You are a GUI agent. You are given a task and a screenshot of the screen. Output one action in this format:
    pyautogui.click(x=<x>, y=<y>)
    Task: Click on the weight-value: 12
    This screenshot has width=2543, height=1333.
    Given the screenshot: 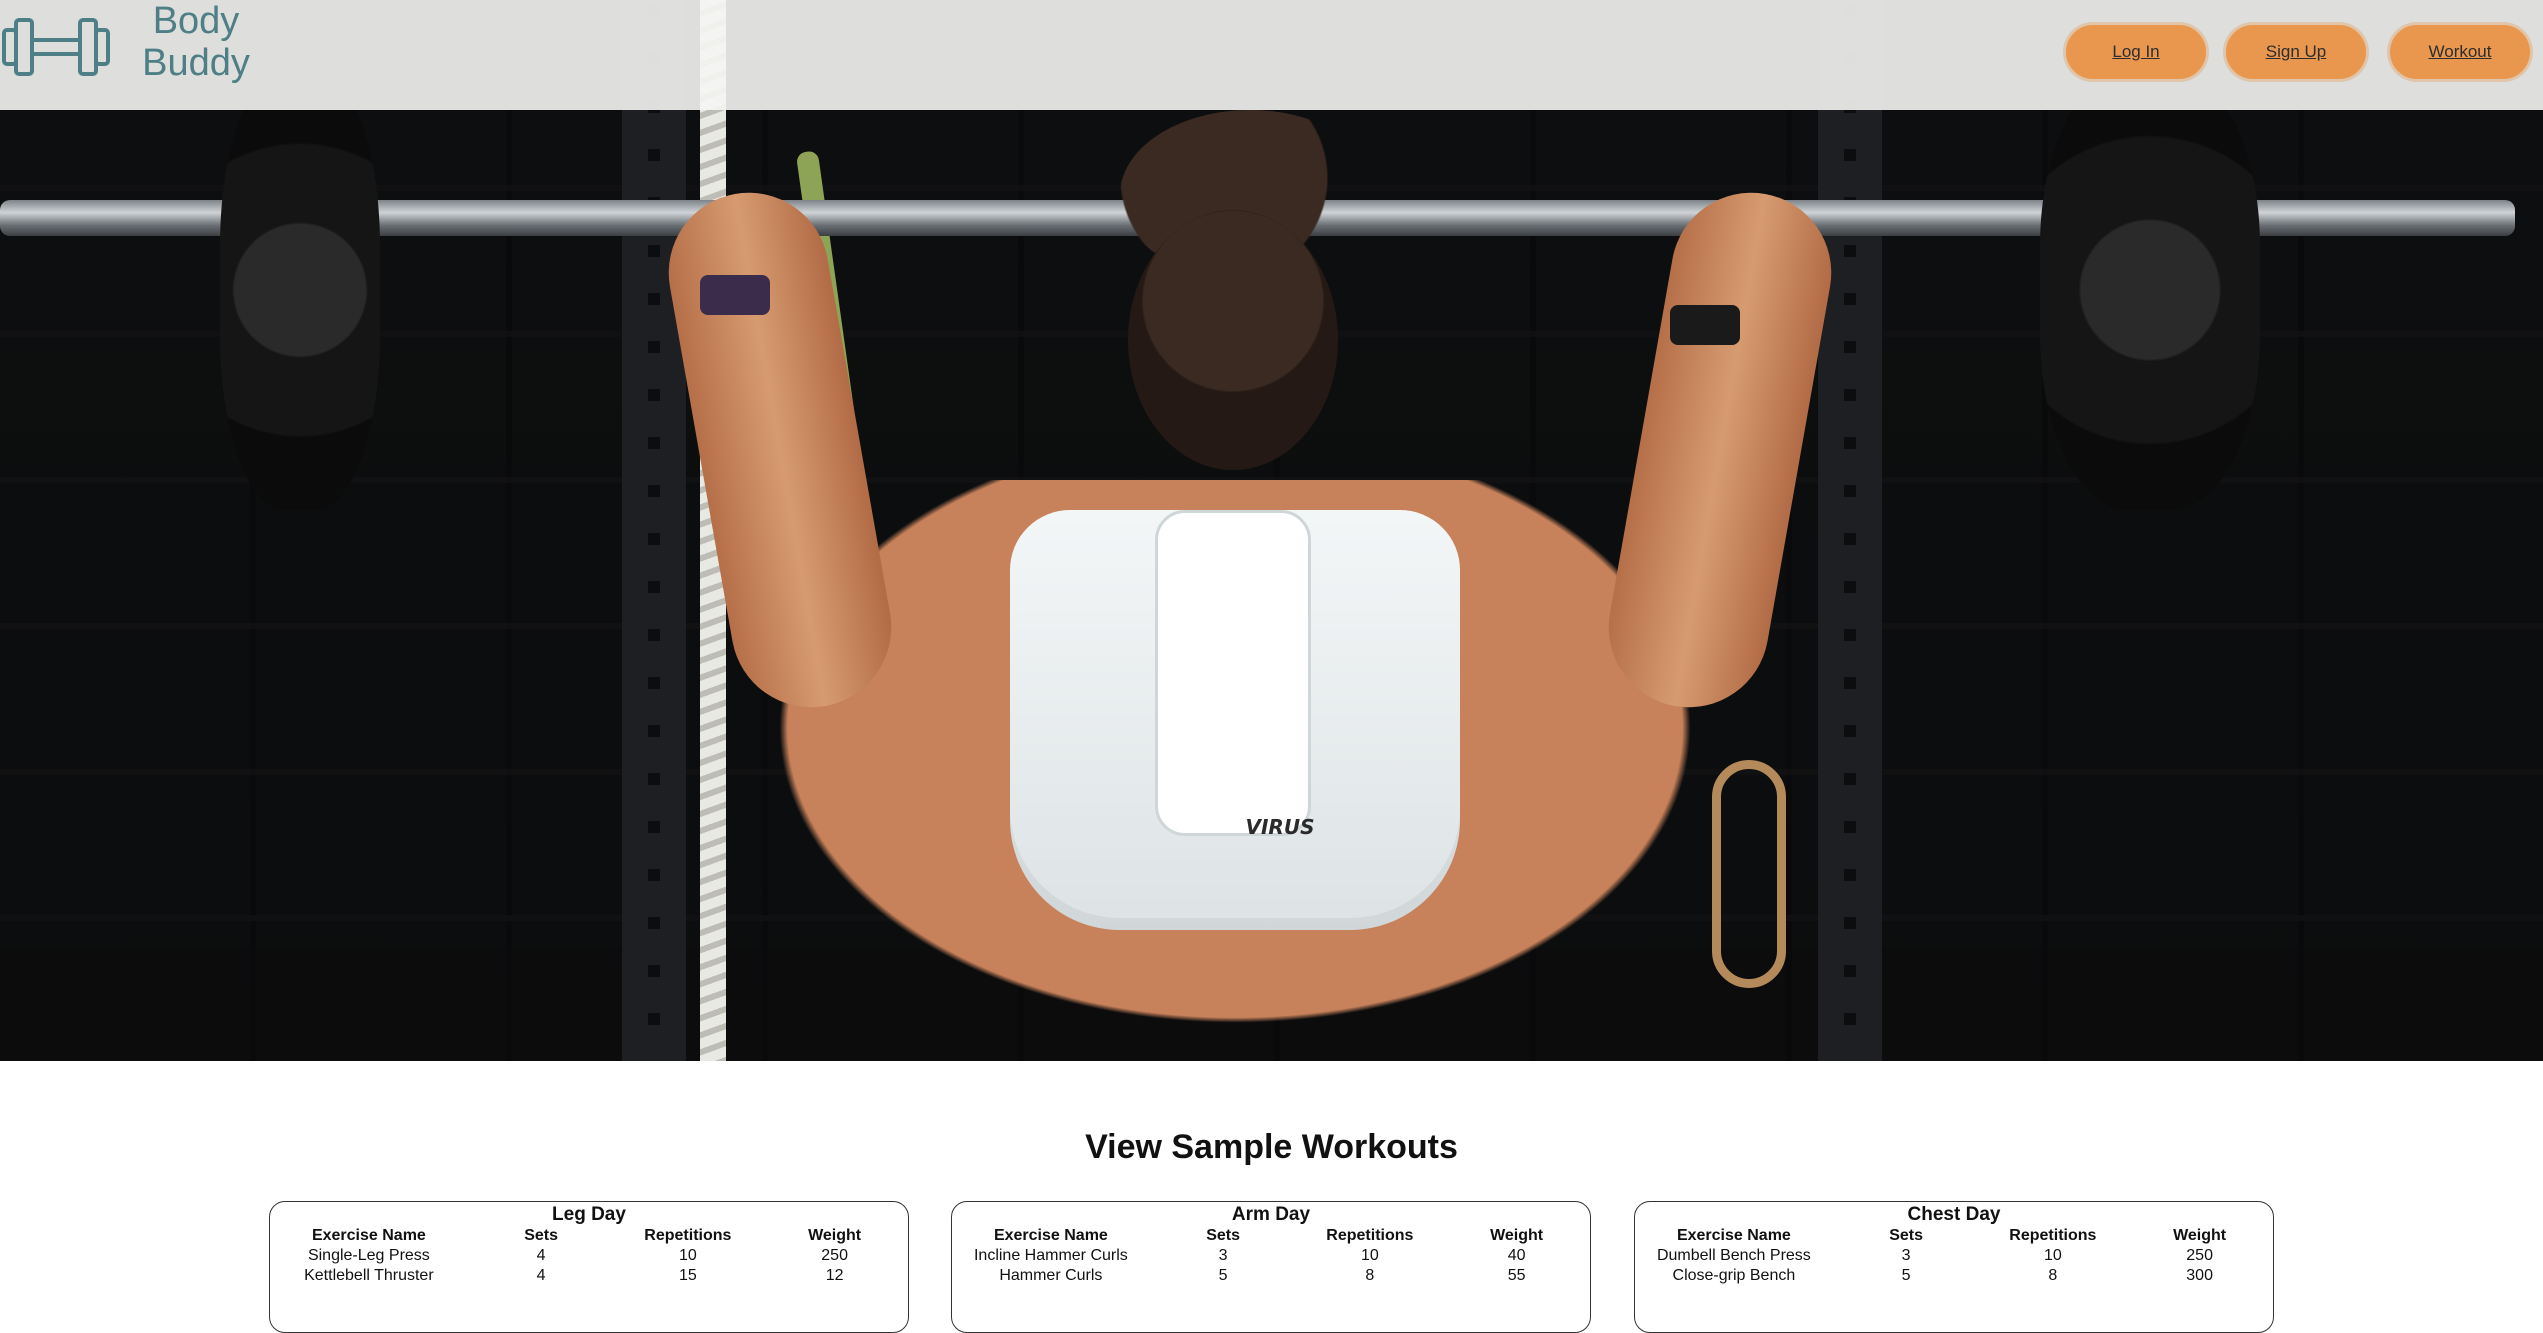 What is the action you would take?
    pyautogui.click(x=834, y=1275)
    